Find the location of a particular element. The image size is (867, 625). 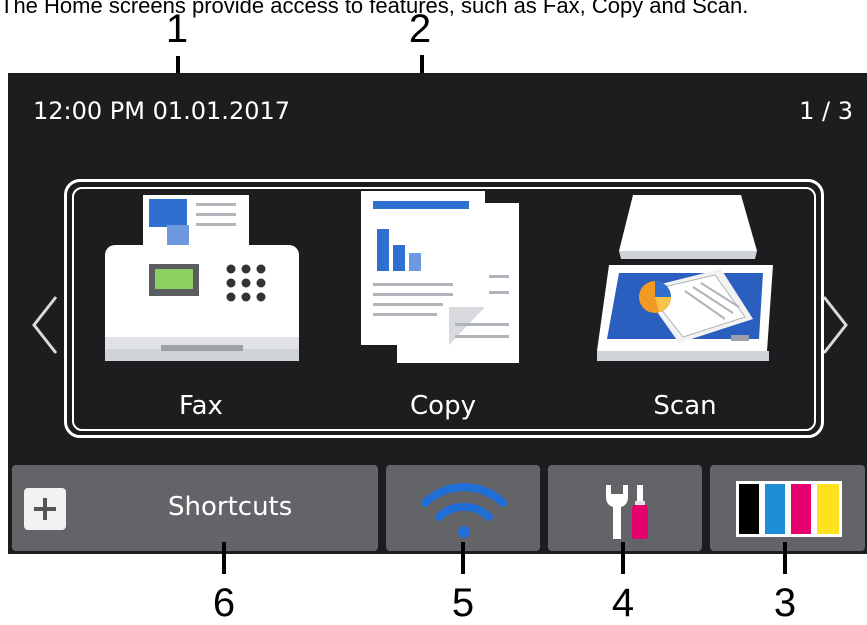

wifi-icon is located at coordinates (464, 510).